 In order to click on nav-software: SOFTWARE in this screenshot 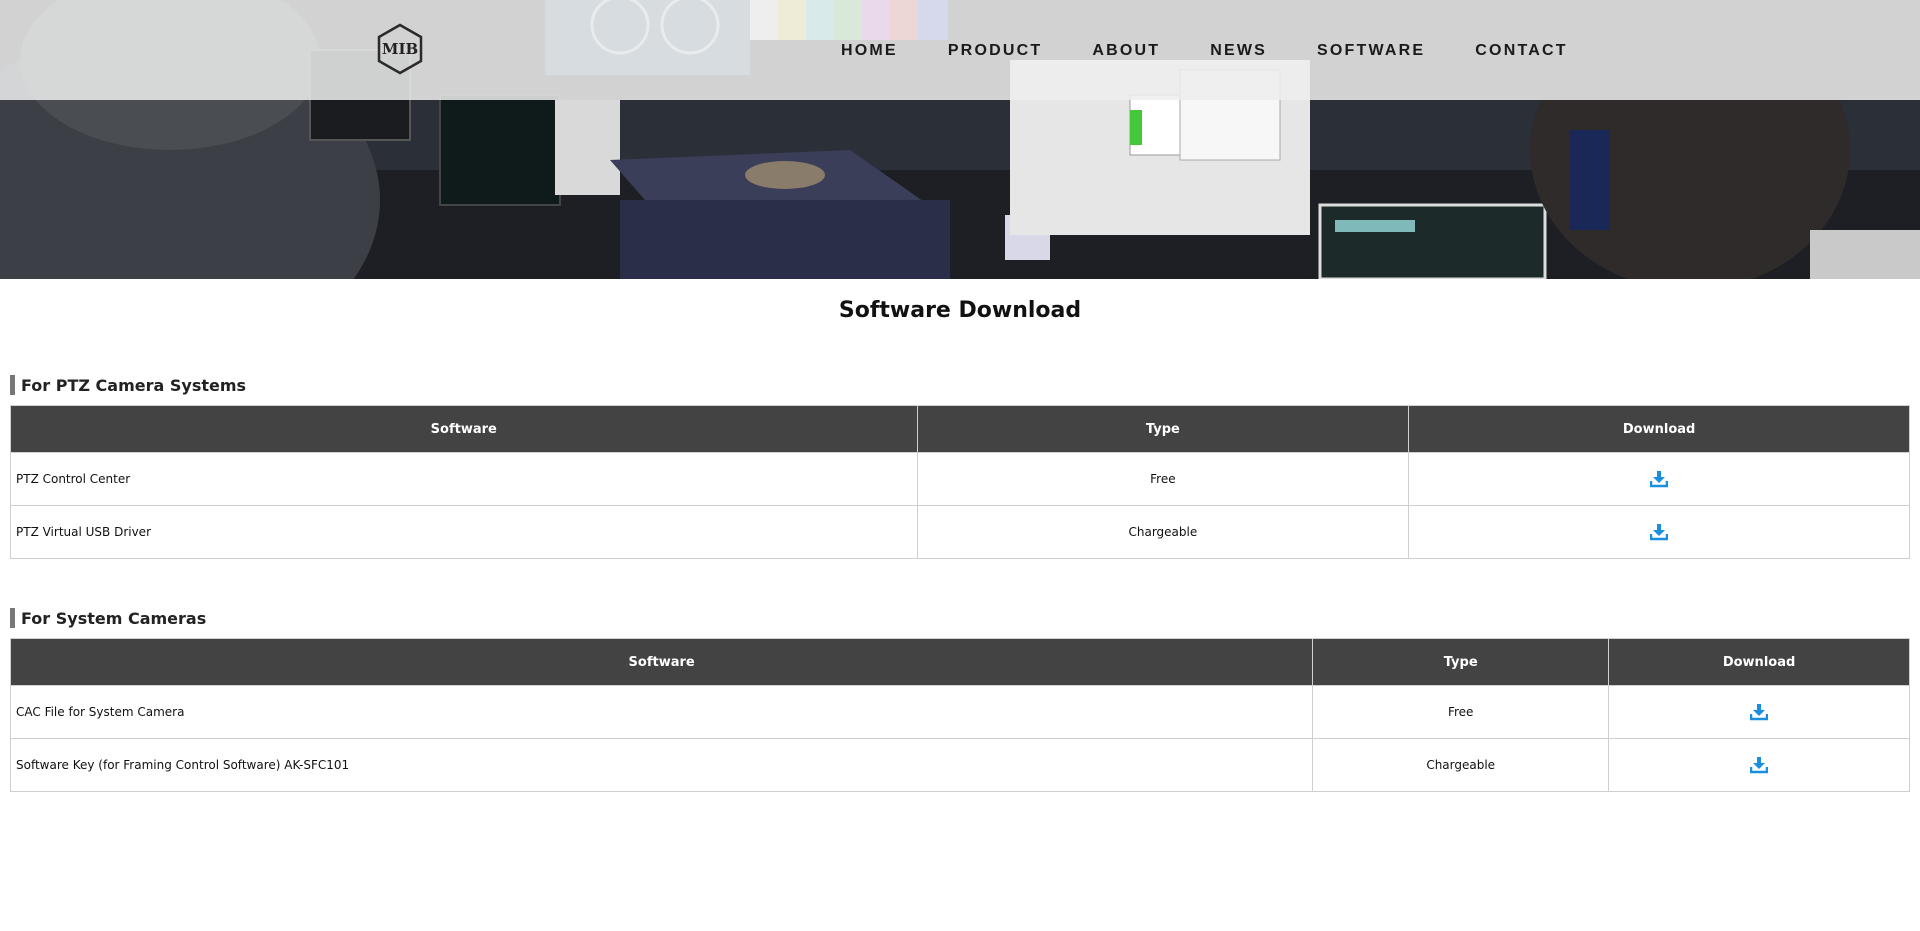, I will do `click(1371, 51)`.